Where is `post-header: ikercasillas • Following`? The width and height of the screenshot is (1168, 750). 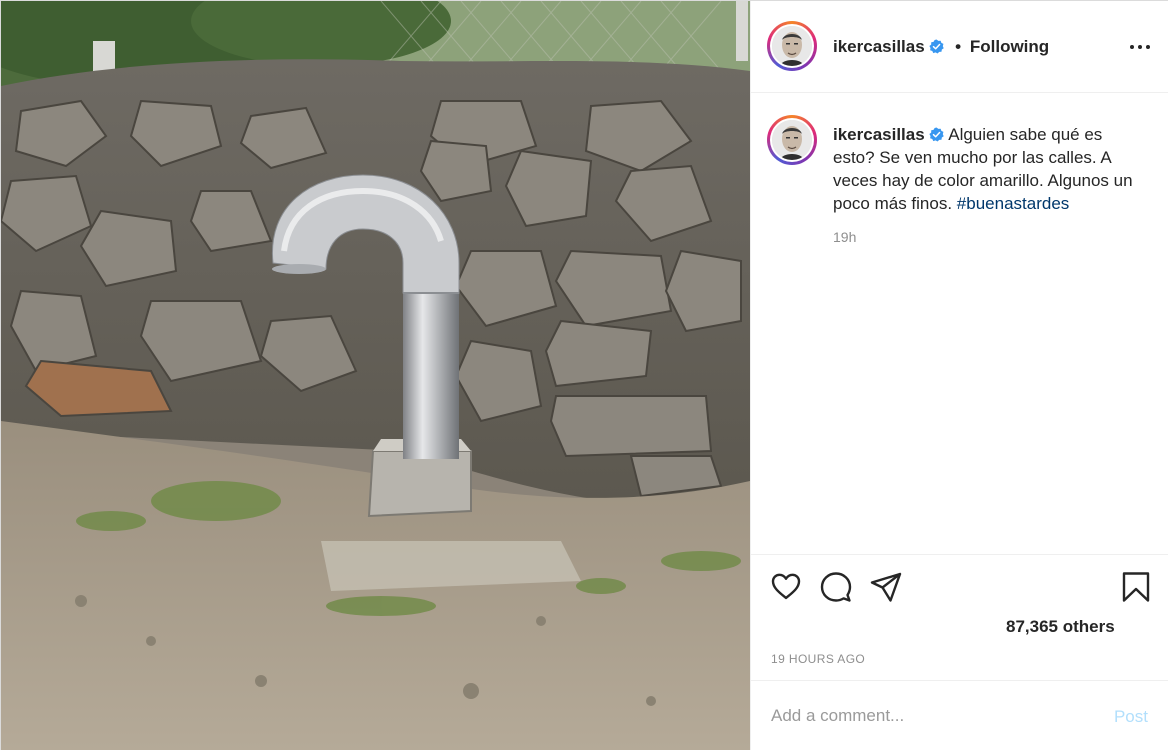 post-header: ikercasillas • Following is located at coordinates (959, 47).